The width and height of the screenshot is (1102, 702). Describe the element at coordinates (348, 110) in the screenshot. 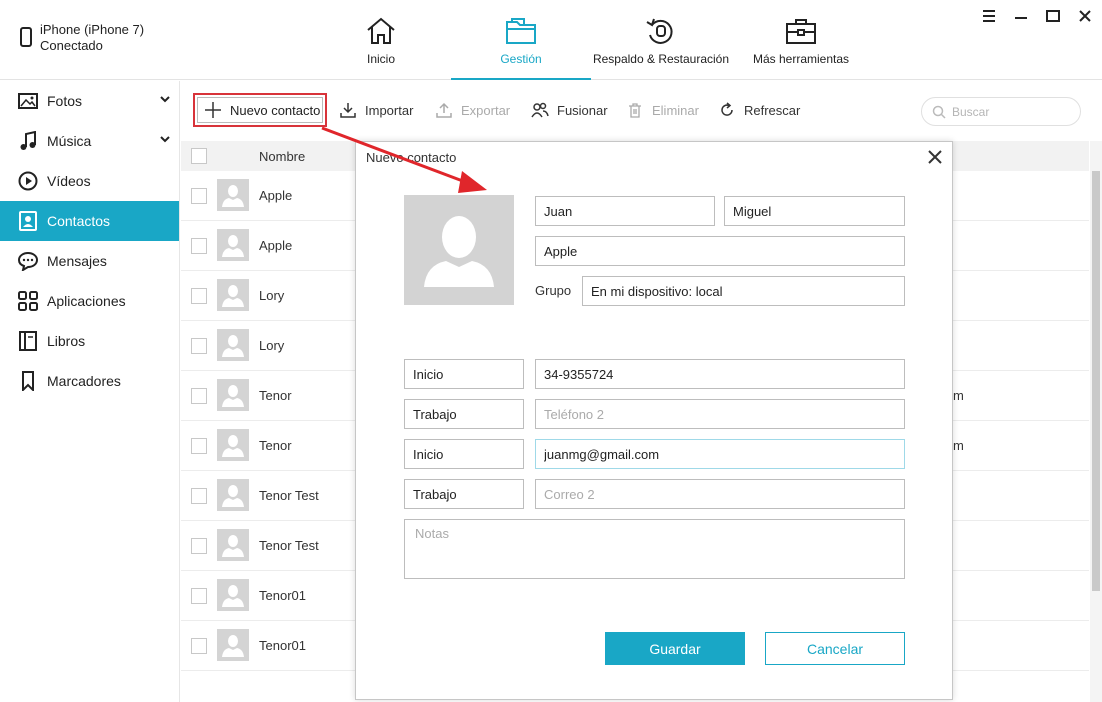

I see `import-icon` at that location.